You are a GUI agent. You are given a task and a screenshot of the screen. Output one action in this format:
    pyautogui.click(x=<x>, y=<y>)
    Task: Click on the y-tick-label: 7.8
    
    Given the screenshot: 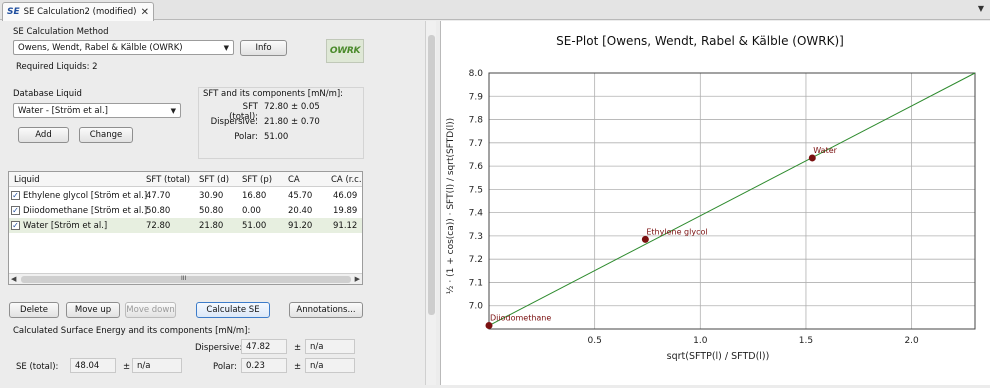 What is the action you would take?
    pyautogui.click(x=476, y=121)
    